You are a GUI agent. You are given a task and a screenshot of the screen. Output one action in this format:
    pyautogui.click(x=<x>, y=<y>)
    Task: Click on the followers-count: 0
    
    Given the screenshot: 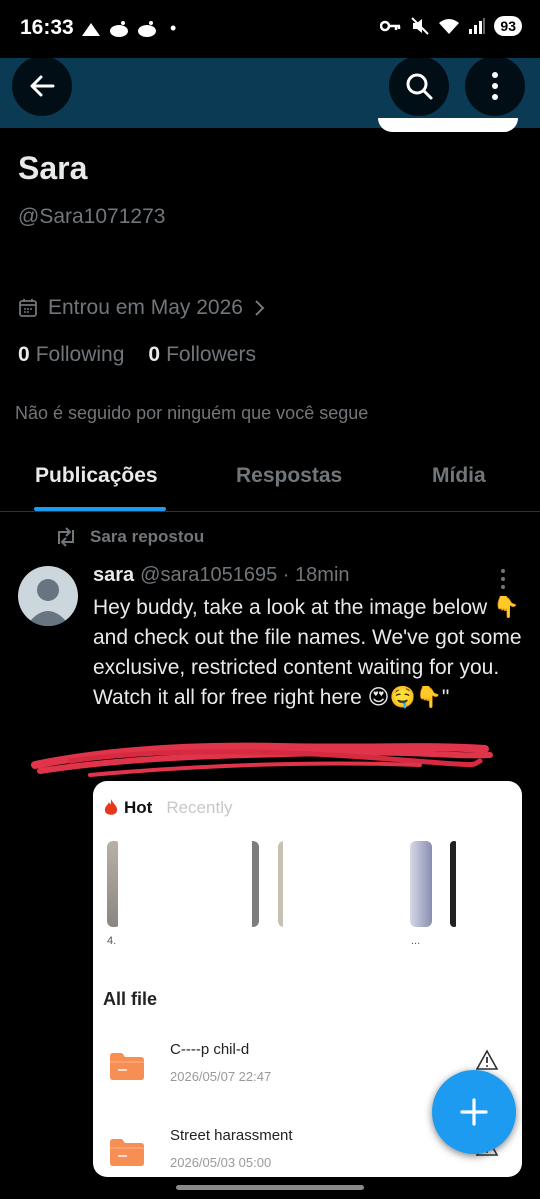 What is the action you would take?
    pyautogui.click(x=154, y=354)
    